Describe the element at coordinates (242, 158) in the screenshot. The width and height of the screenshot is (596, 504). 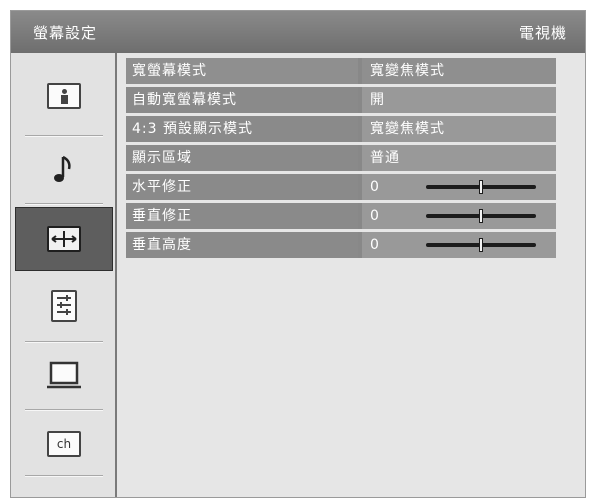
I see `setting-label: 顯示區域` at that location.